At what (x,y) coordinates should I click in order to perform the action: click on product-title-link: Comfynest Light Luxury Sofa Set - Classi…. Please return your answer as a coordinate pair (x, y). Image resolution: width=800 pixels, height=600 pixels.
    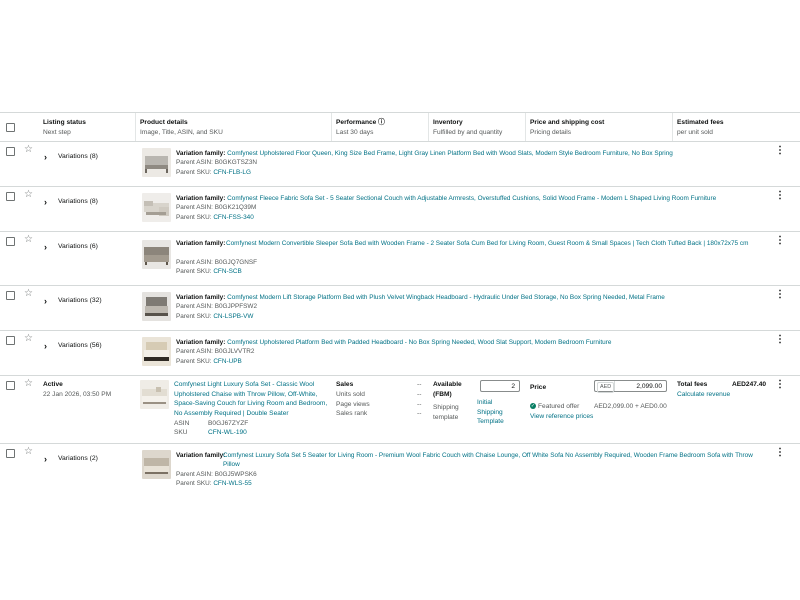
    Looking at the image, I should click on (251, 399).